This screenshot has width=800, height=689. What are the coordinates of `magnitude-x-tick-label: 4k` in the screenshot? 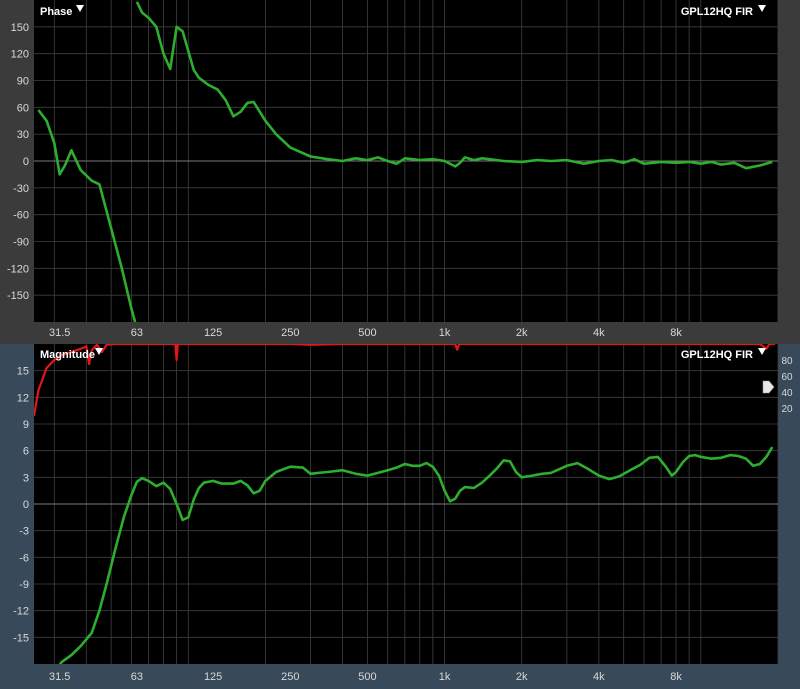 It's located at (599, 677).